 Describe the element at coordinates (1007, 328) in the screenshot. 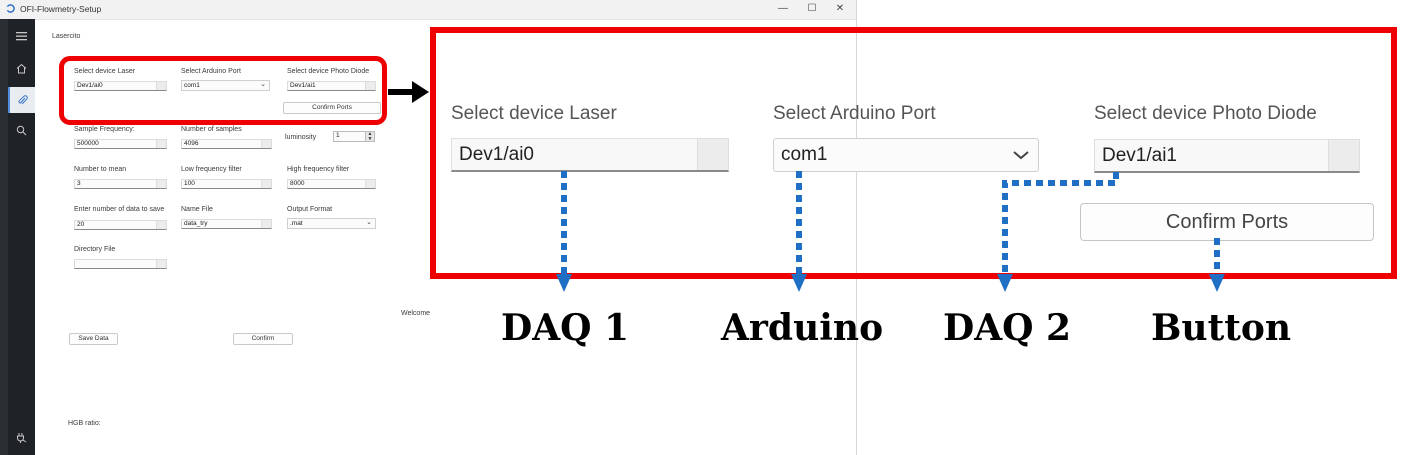

I see `daq2-annotation: DAQ 2` at that location.